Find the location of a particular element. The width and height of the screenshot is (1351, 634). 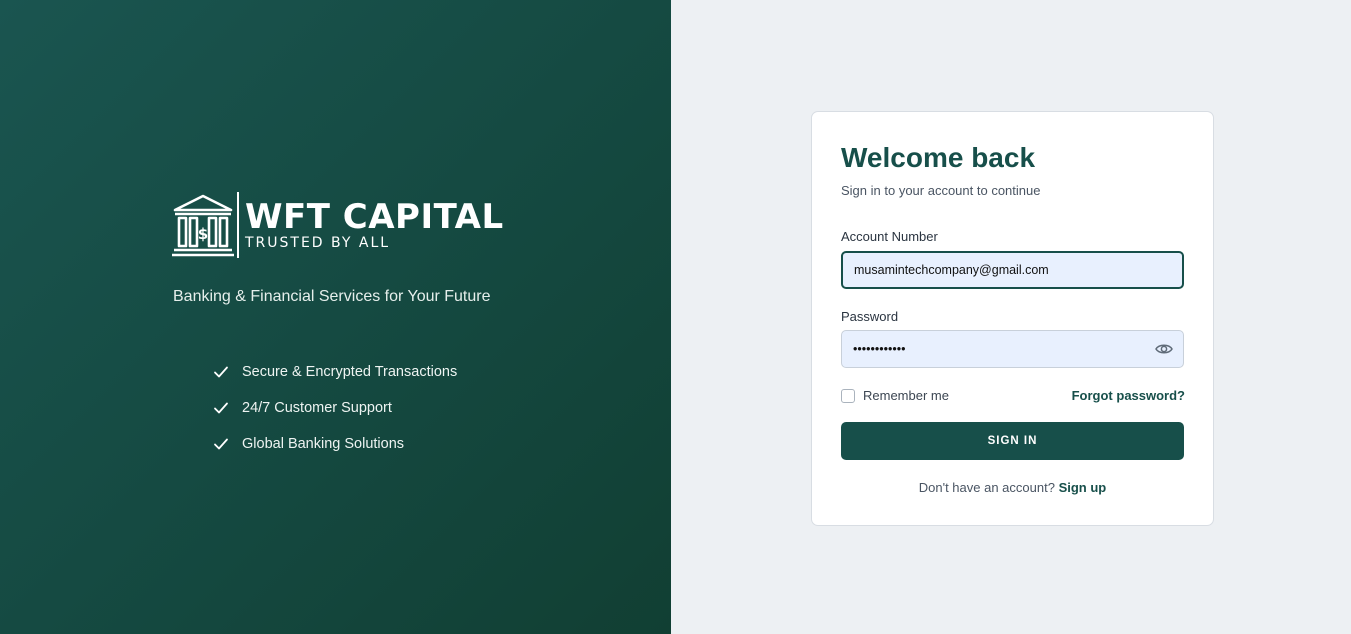

feature-label: 24/7 Customer Support is located at coordinates (317, 408).